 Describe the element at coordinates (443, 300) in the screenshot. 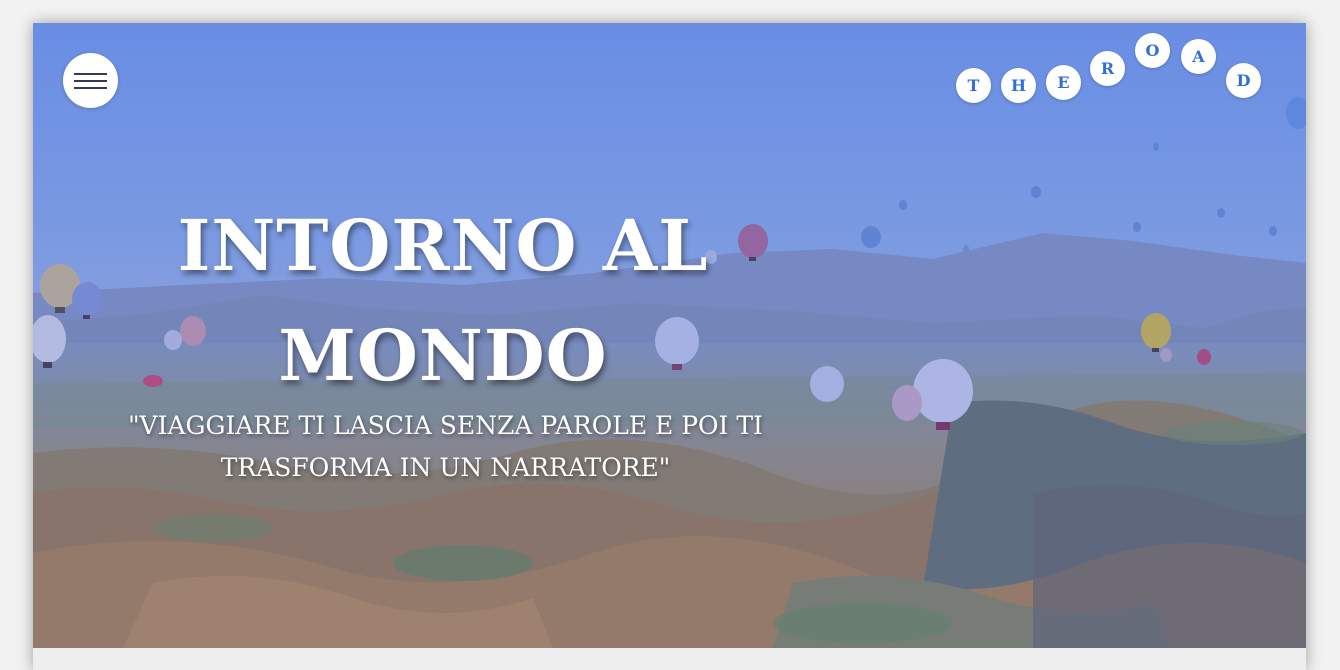

I see `hero-title: INTORNO AL MONDO` at that location.